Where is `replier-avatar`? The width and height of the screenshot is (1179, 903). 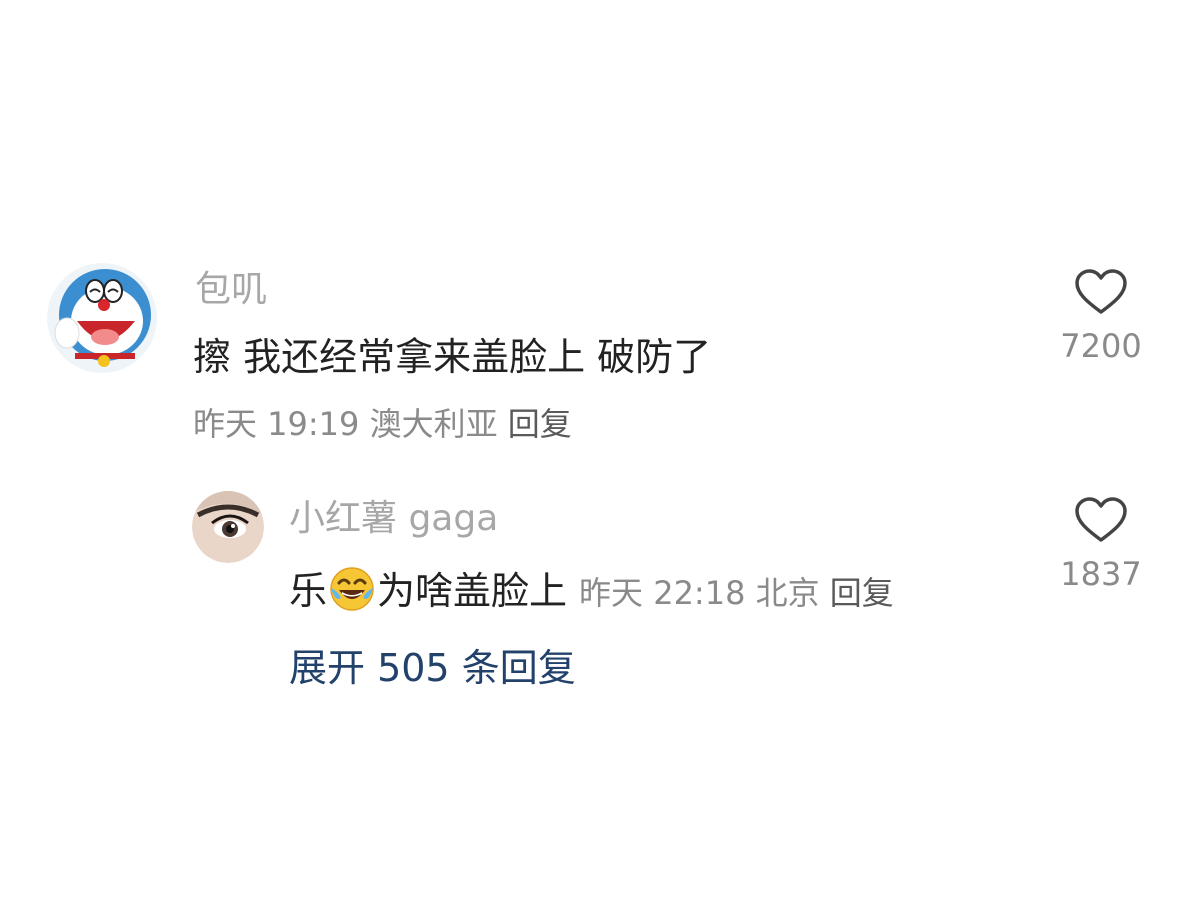 replier-avatar is located at coordinates (228, 527).